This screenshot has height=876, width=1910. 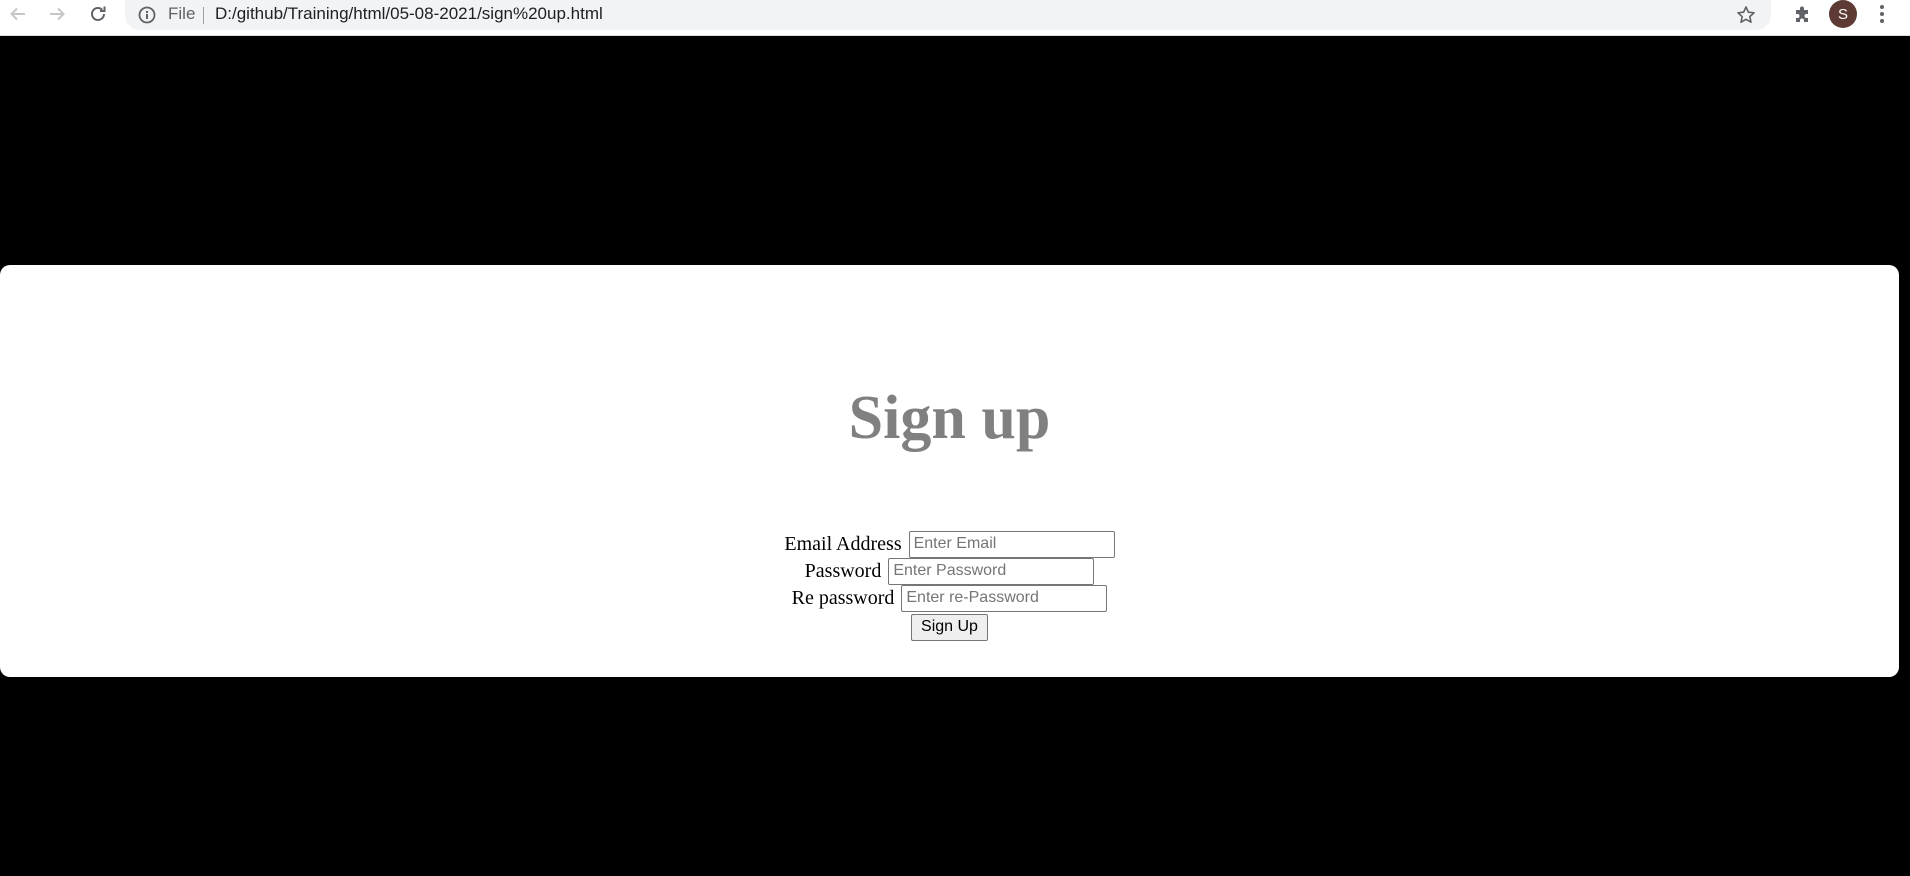 I want to click on url-separator, so click(x=203, y=15).